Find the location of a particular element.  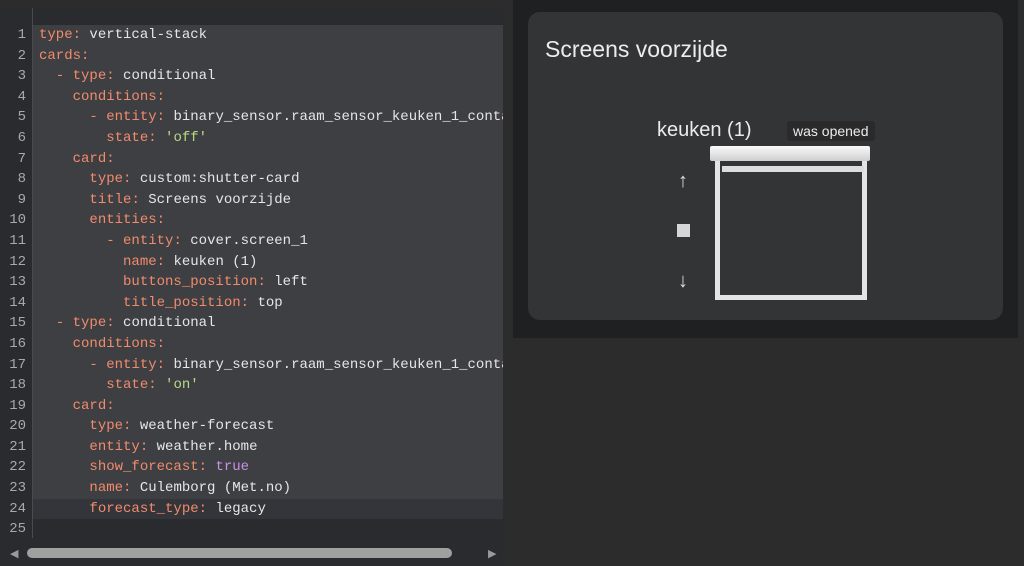

yaml-value: 'off' is located at coordinates (186, 137).